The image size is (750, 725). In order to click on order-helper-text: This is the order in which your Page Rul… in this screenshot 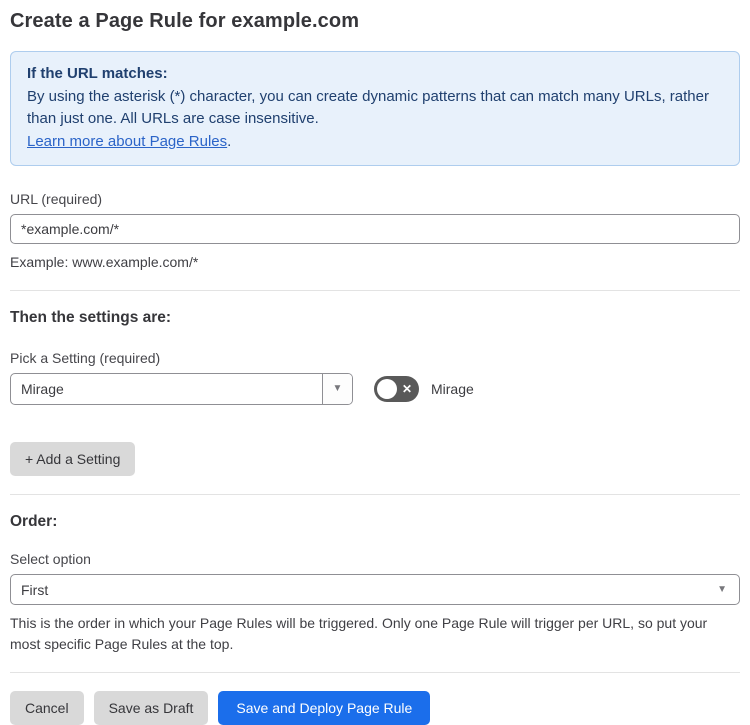, I will do `click(359, 633)`.